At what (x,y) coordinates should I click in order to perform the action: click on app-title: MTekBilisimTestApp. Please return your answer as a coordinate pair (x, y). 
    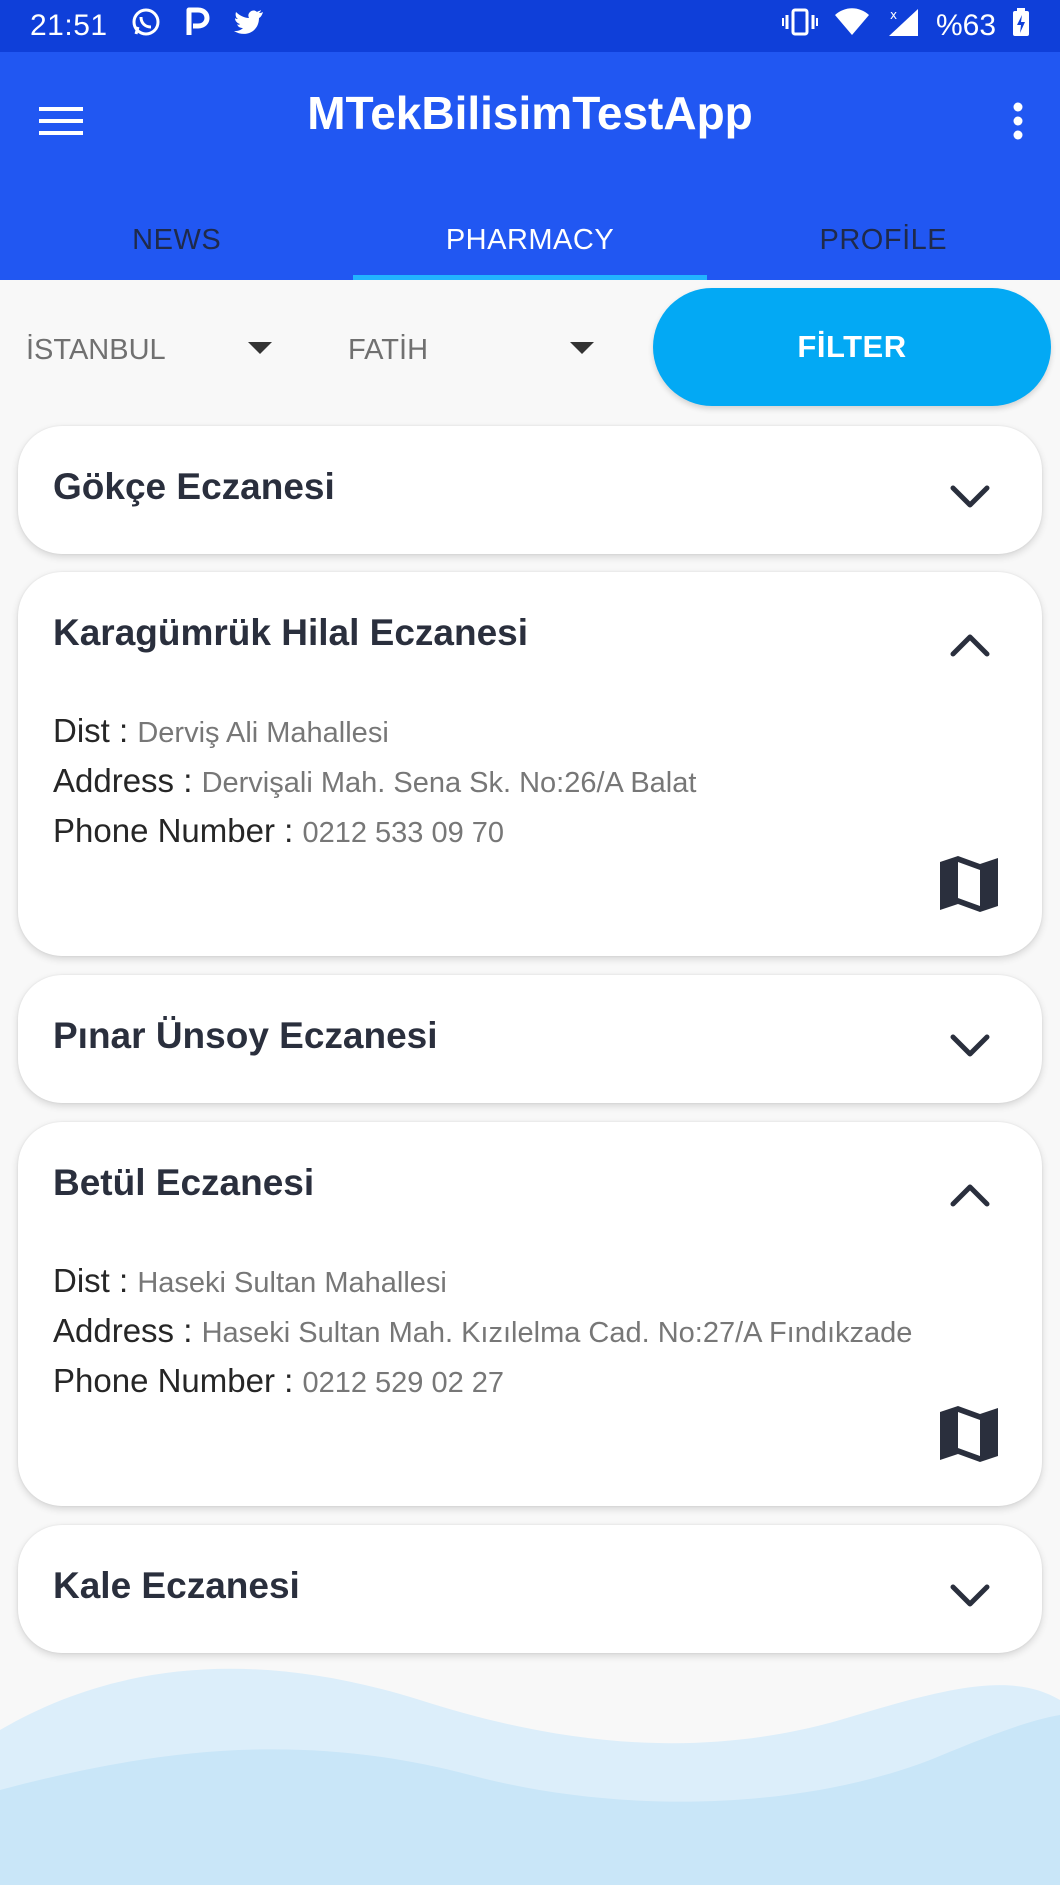
    Looking at the image, I should click on (530, 113).